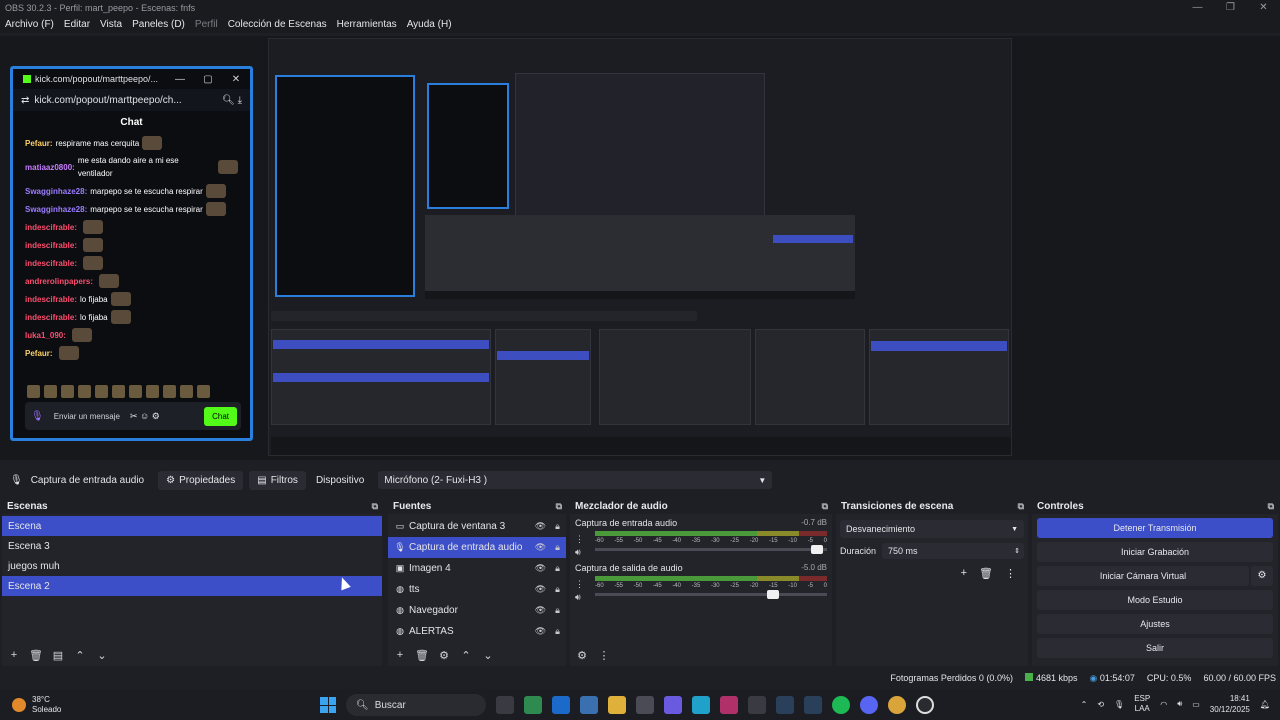 The width and height of the screenshot is (1280, 720). What do you see at coordinates (1179, 704) in the screenshot?
I see `volume-icon: 🔊︎` at bounding box center [1179, 704].